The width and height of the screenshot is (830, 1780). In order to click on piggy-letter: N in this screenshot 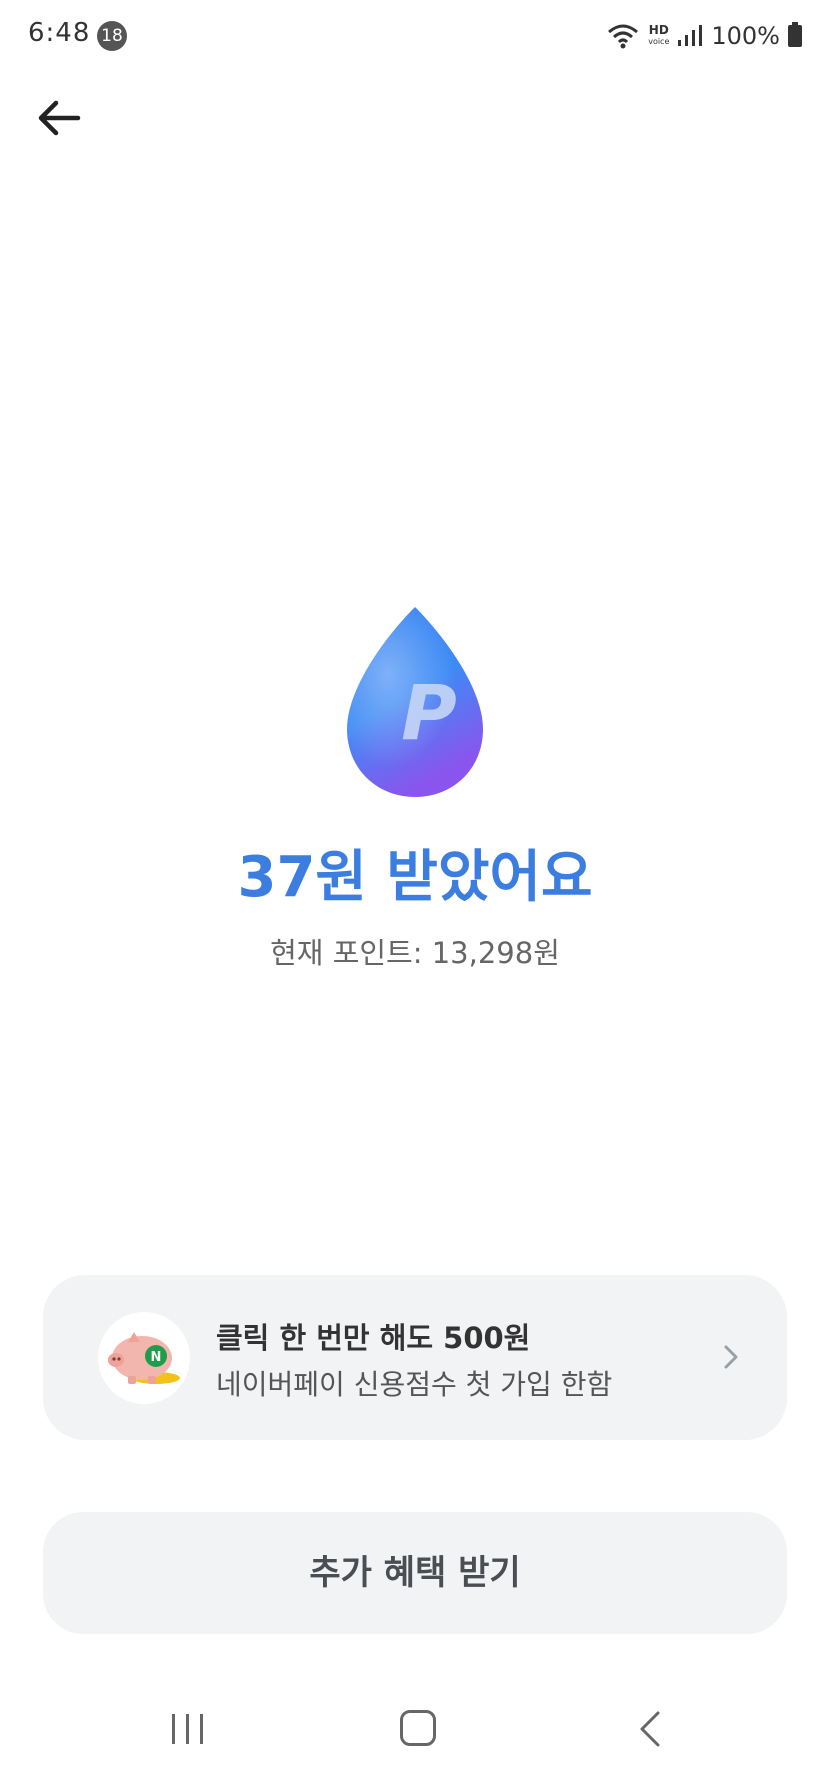, I will do `click(156, 1357)`.